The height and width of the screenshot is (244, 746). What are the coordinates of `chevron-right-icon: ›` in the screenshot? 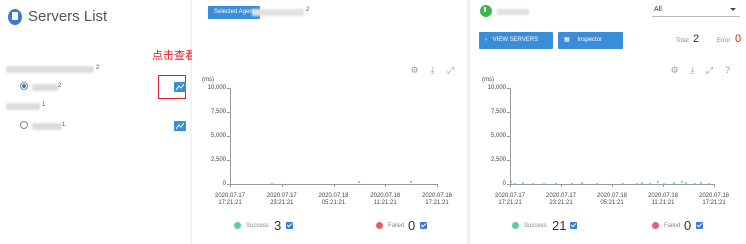 It's located at (486, 40).